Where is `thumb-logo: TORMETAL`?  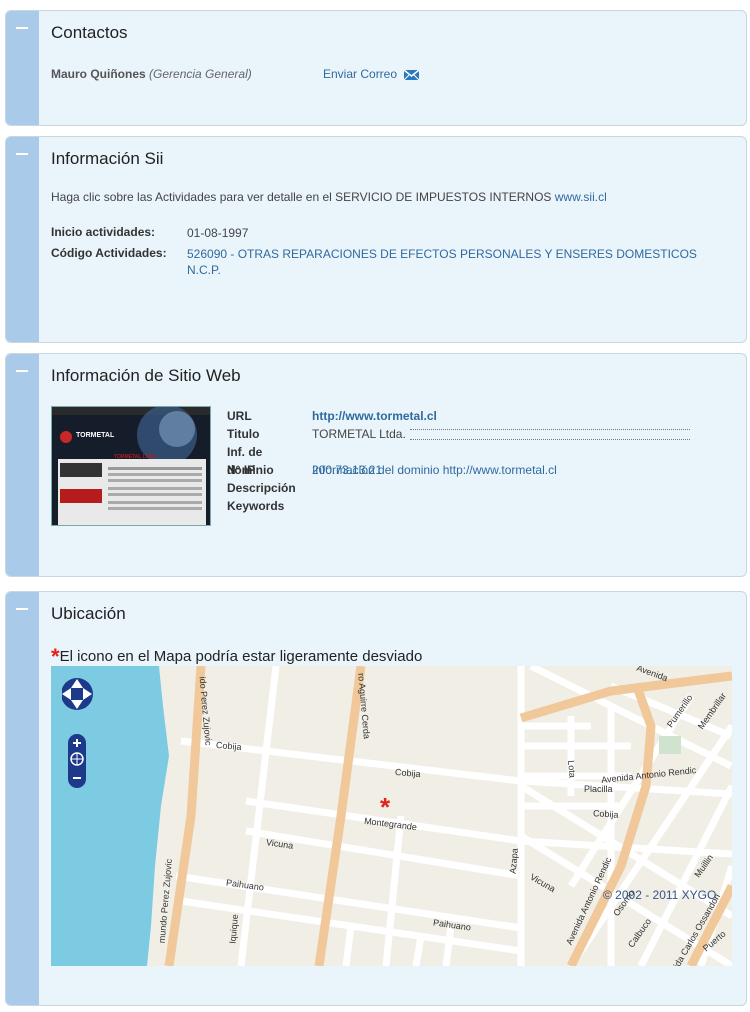
thumb-logo: TORMETAL is located at coordinates (95, 435).